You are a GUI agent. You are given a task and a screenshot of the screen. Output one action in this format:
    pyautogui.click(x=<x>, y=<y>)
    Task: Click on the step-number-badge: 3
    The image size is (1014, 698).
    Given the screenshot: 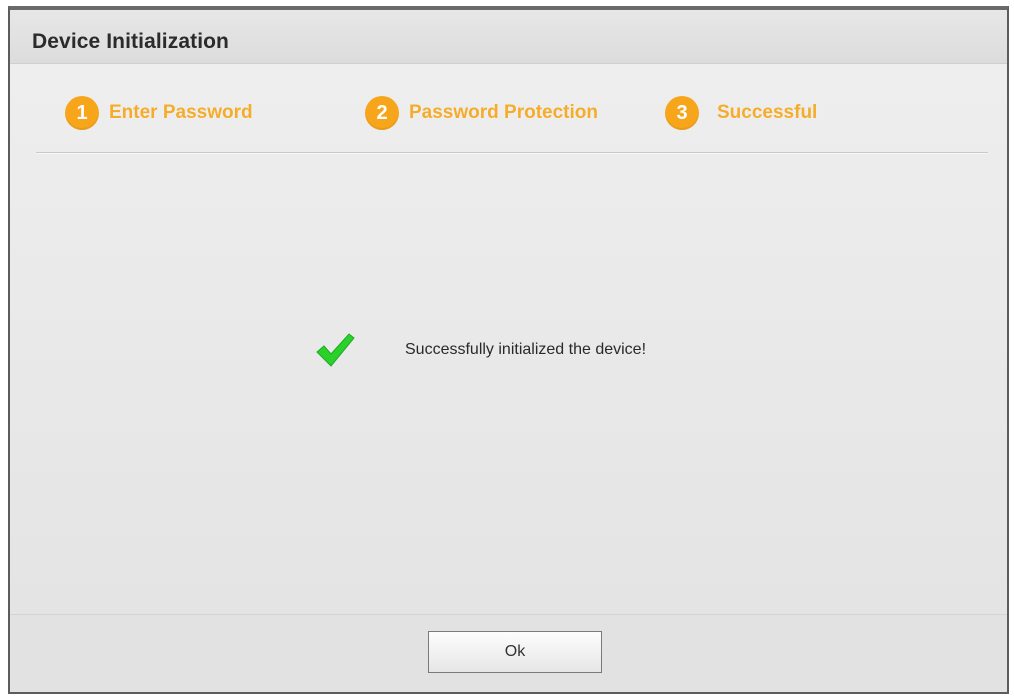 What is the action you would take?
    pyautogui.click(x=682, y=113)
    